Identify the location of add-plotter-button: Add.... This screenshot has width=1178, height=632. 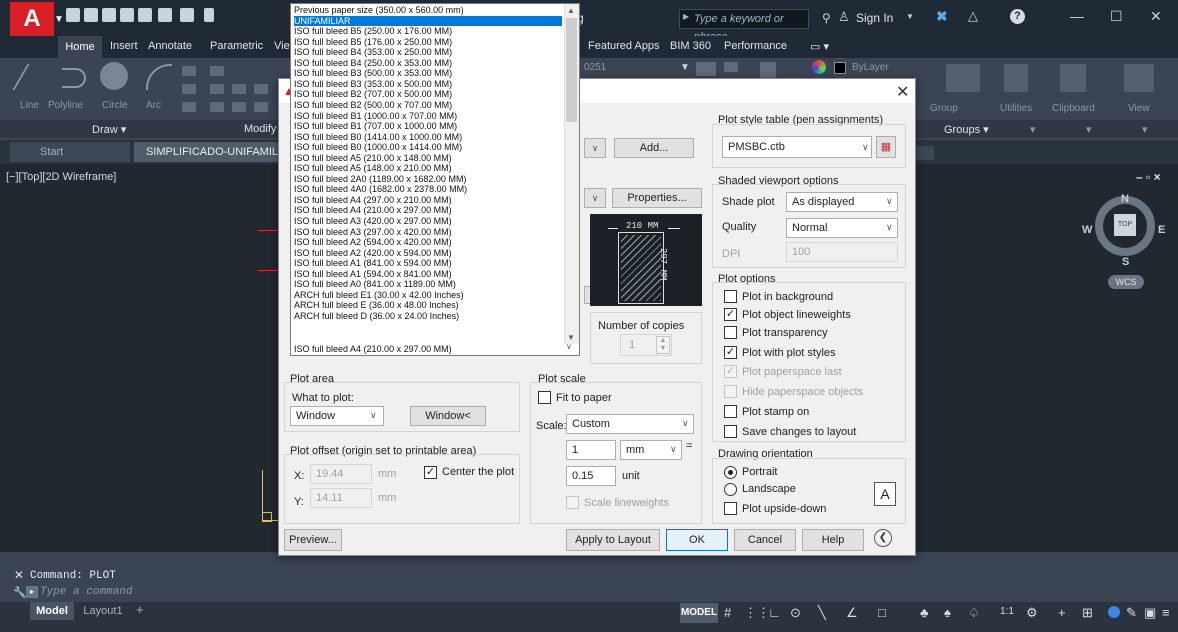
(654, 148).